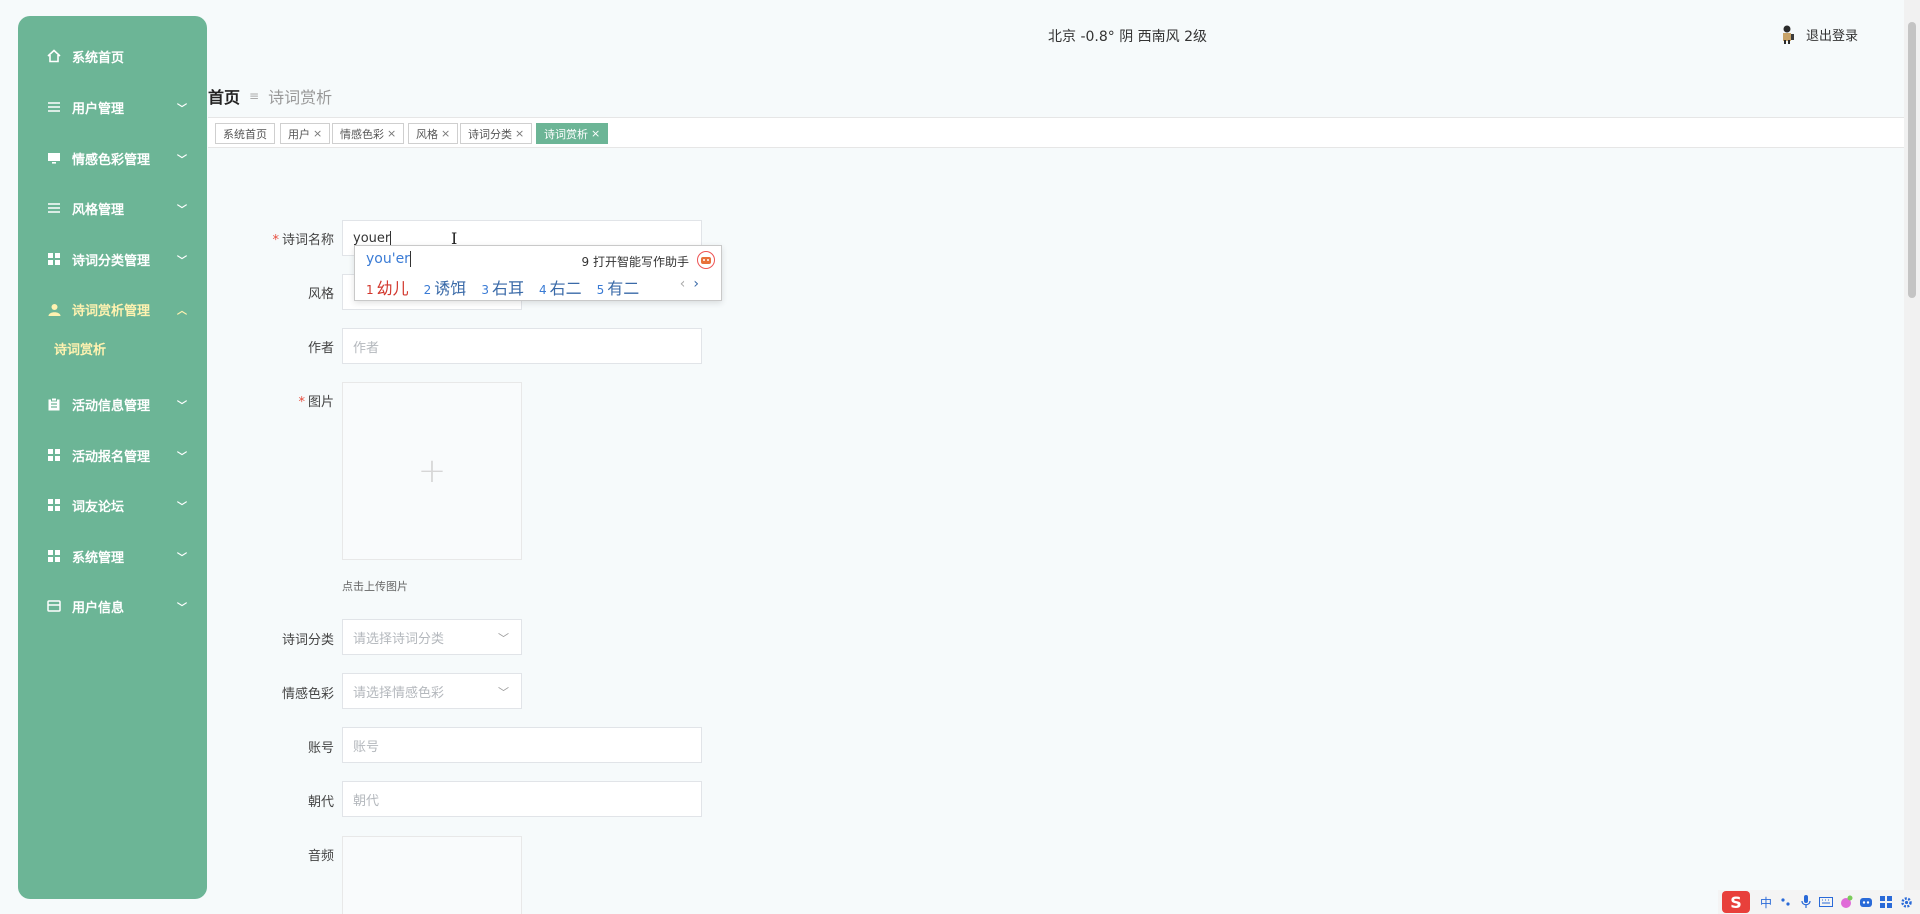 This screenshot has height=914, width=1920. I want to click on sidebar-item-forum: 词友论坛 ﹀, so click(112, 505).